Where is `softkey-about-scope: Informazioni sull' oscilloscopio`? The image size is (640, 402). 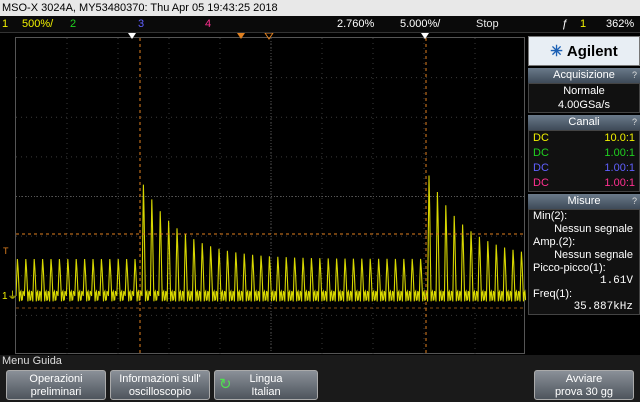 softkey-about-scope: Informazioni sull' oscilloscopio is located at coordinates (160, 385).